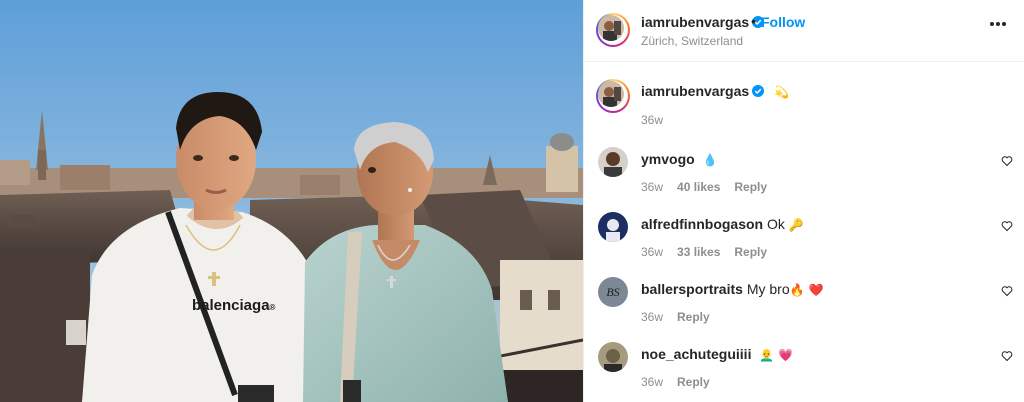 The image size is (1024, 402). What do you see at coordinates (804, 372) in the screenshot?
I see `comment-item: noe_achuteguiiii 👨‍🦲 💗 36w Reply` at bounding box center [804, 372].